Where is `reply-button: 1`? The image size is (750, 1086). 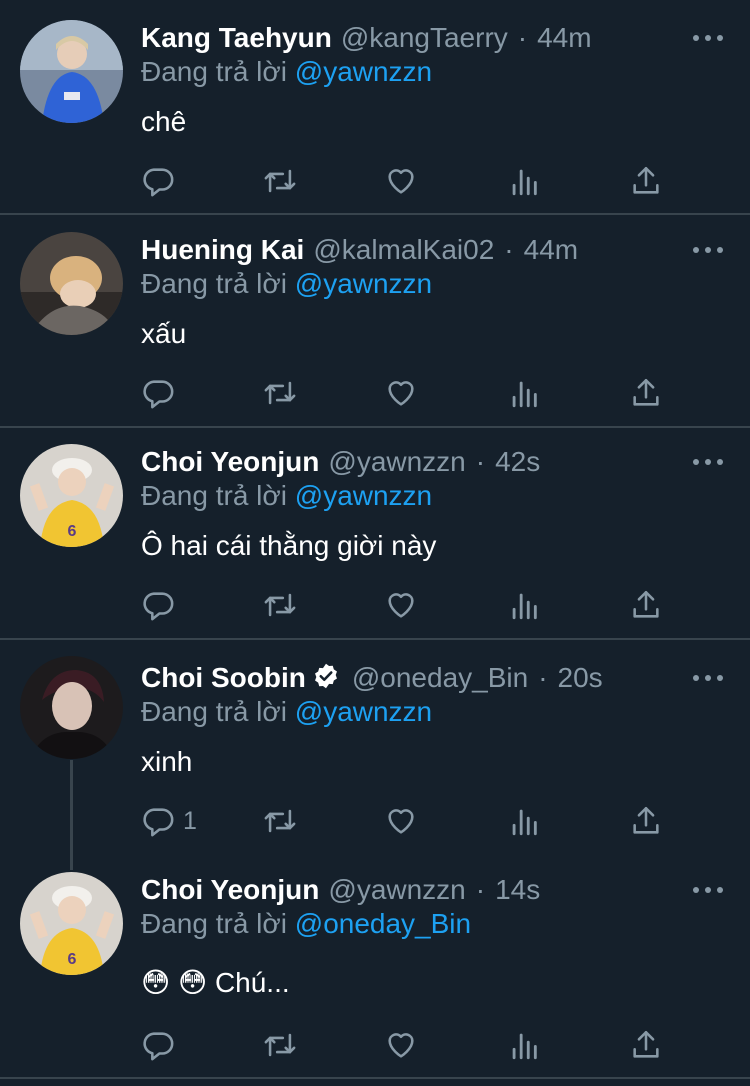
reply-button: 1 is located at coordinates (169, 821).